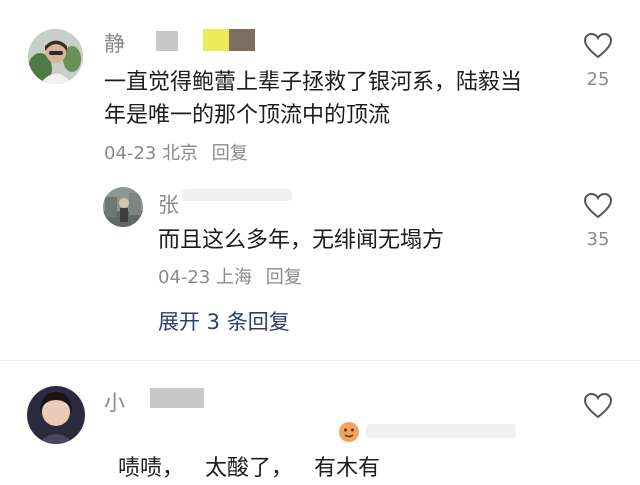  What do you see at coordinates (313, 99) in the screenshot?
I see `comment-text: 一直觉得鲍蕾上辈子拯救了银河系，陆毅当 年是唯一的那个顶流中的顶流` at bounding box center [313, 99].